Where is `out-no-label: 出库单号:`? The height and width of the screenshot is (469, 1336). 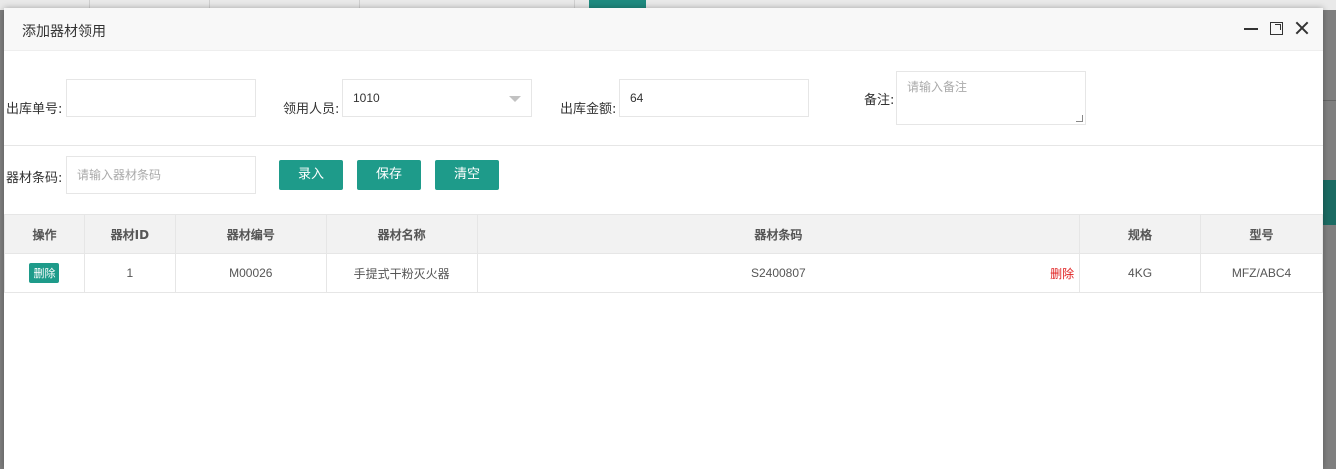
out-no-label: 出库单号: is located at coordinates (34, 109).